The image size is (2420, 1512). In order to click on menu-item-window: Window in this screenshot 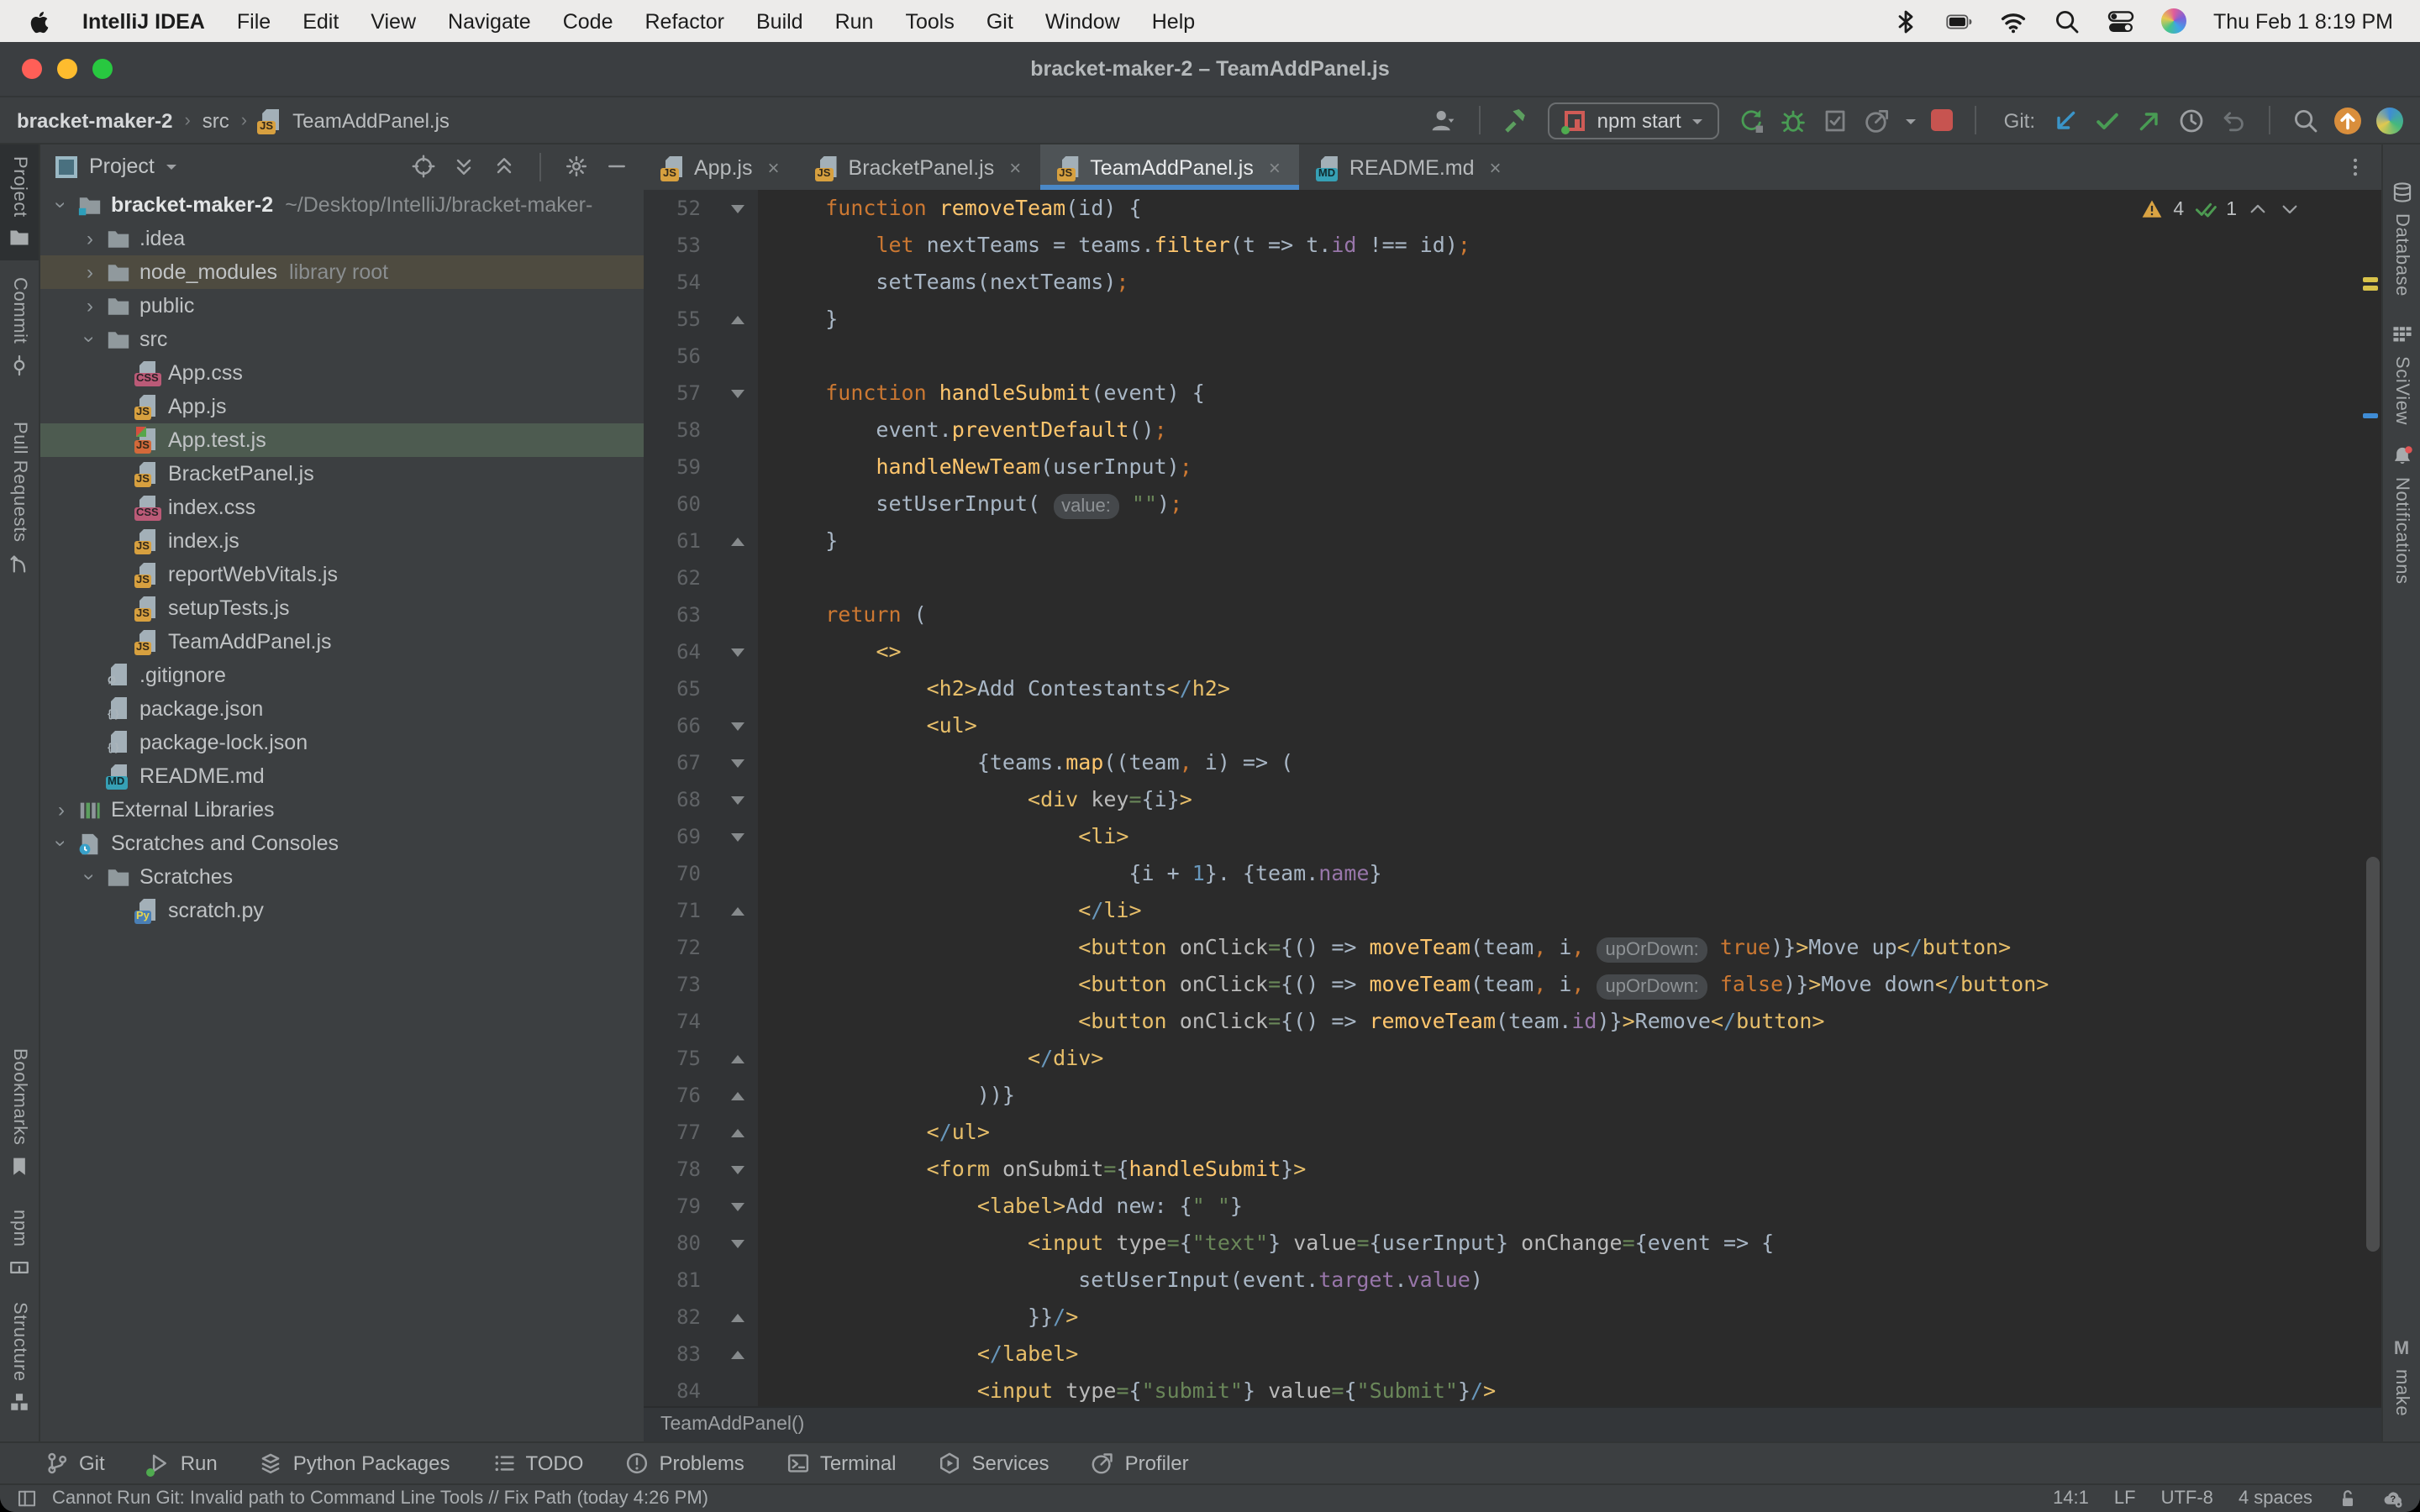, I will do `click(1082, 21)`.